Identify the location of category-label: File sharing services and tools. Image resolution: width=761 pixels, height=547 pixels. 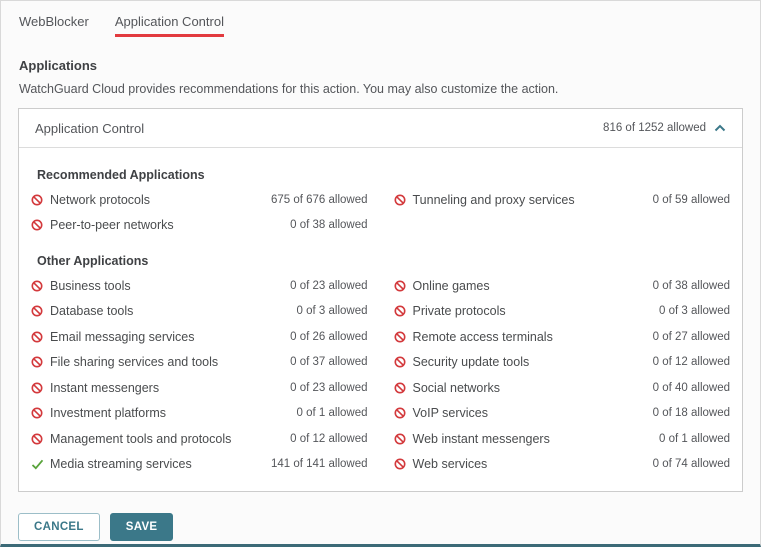
(134, 362).